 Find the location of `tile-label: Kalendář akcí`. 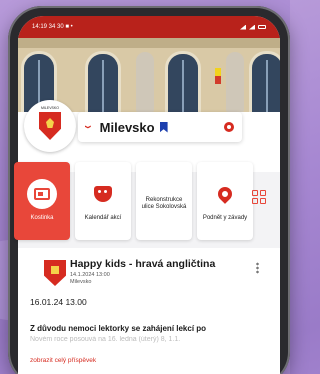

tile-label: Kalendář akcí is located at coordinates (103, 218).